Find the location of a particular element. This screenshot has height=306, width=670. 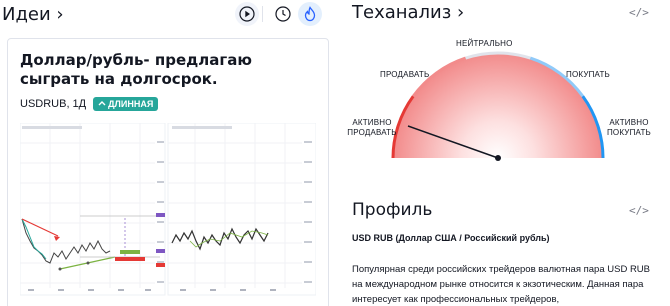

technical-analysis-title: Теханализ › is located at coordinates (408, 12).